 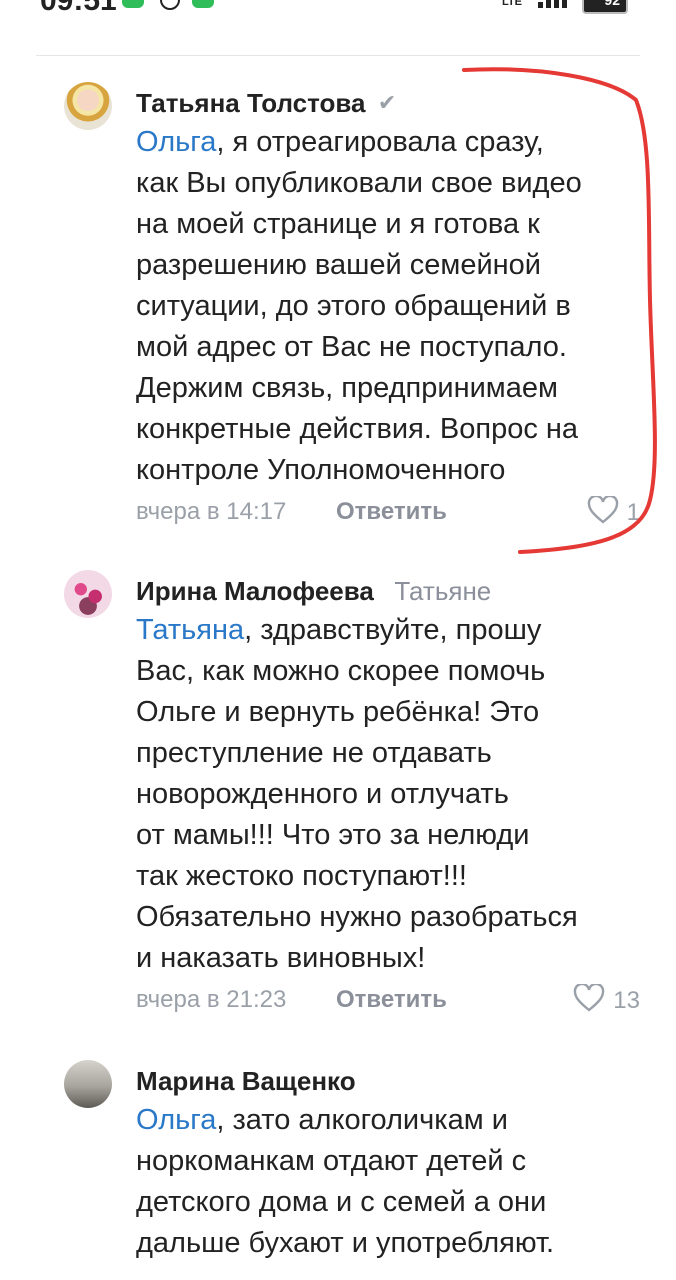 I want to click on mention-link: Татьяна, so click(x=190, y=630).